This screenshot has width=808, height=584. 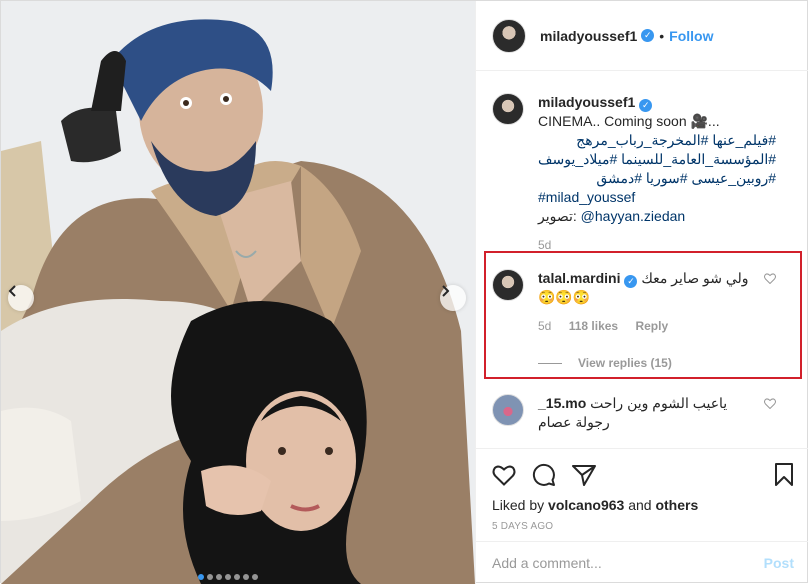 I want to click on liked-by-others: others, so click(x=676, y=505).